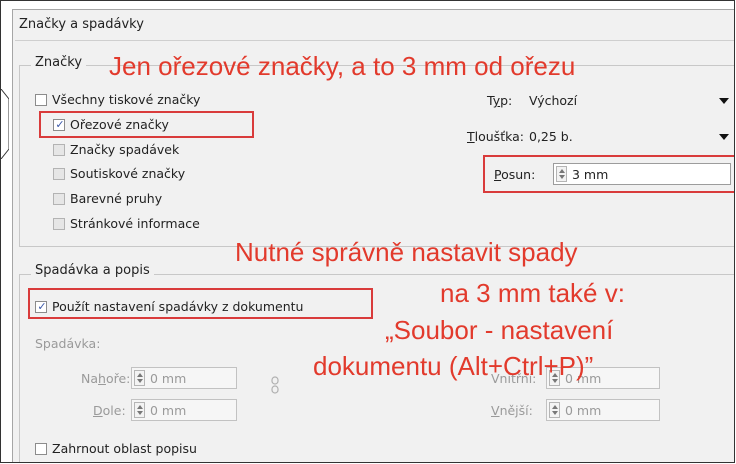 This screenshot has height=464, width=736. What do you see at coordinates (551, 136) in the screenshot?
I see `weight-select-value: 0,25 b.` at bounding box center [551, 136].